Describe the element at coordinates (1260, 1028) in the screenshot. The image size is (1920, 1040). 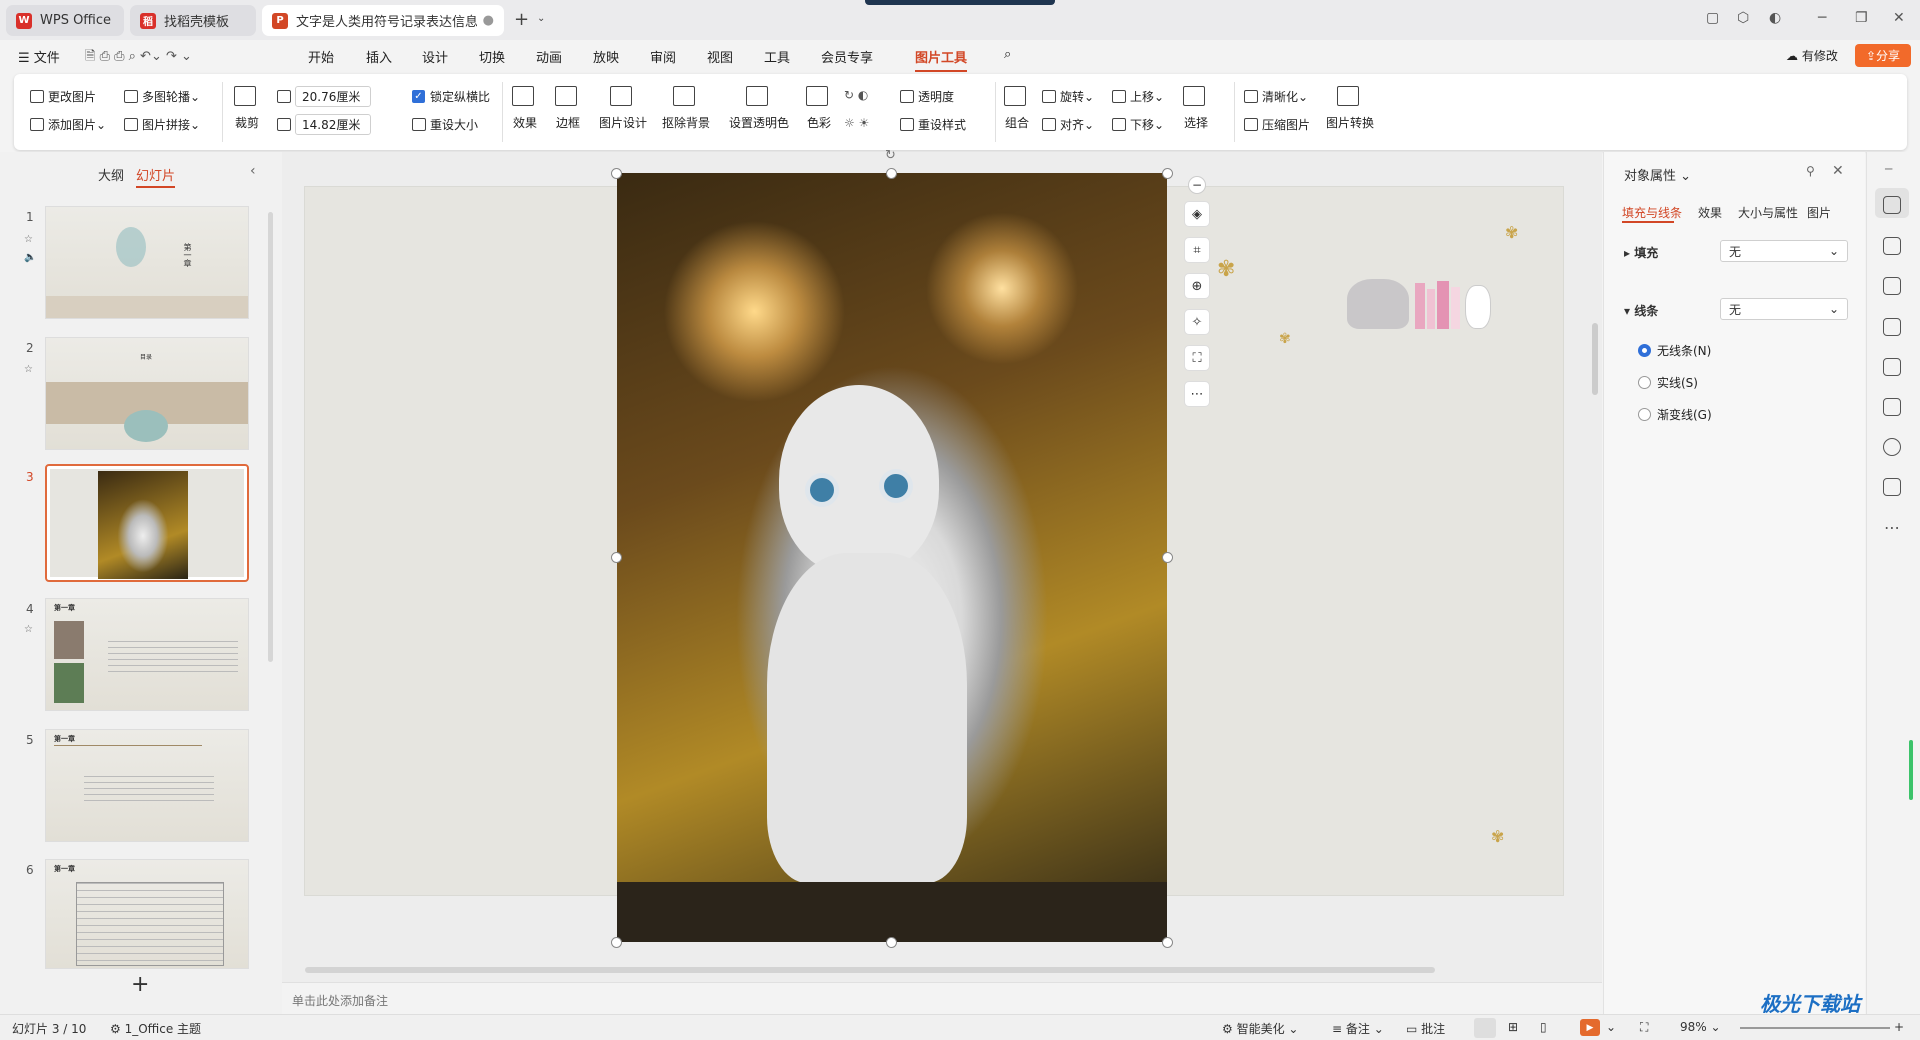
I see `smart-beautify-button: ⚙ 智能美化 ⌄` at that location.